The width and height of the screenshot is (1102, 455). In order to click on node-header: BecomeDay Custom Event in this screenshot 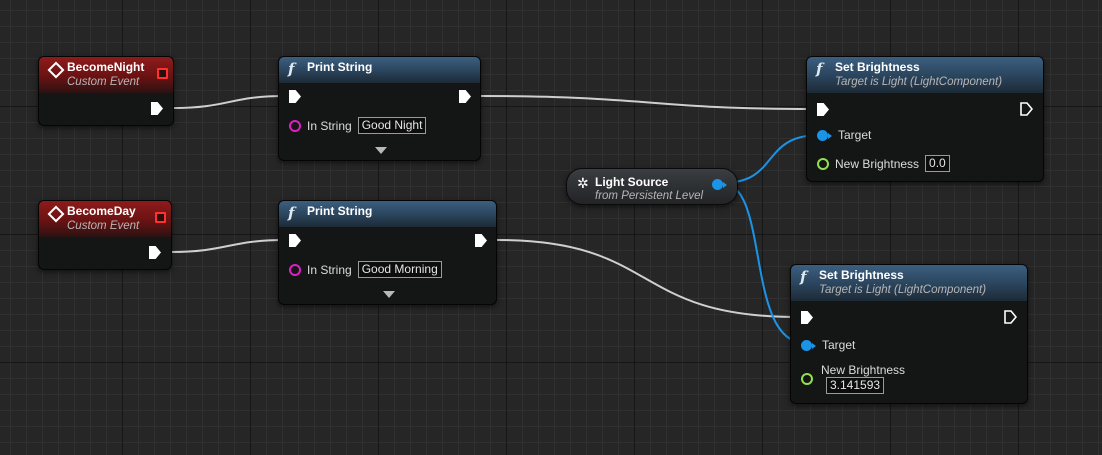, I will do `click(105, 219)`.